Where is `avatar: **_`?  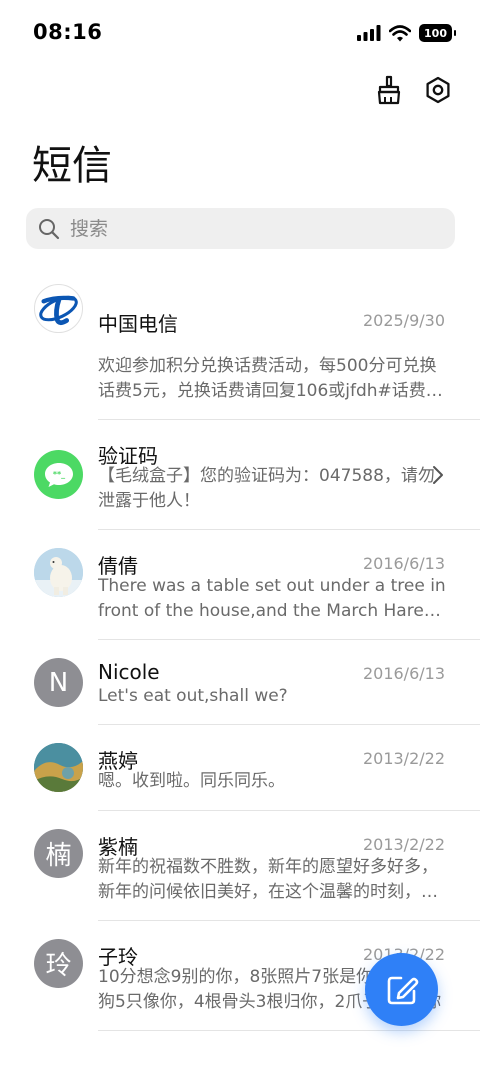 avatar: **_ is located at coordinates (58, 474).